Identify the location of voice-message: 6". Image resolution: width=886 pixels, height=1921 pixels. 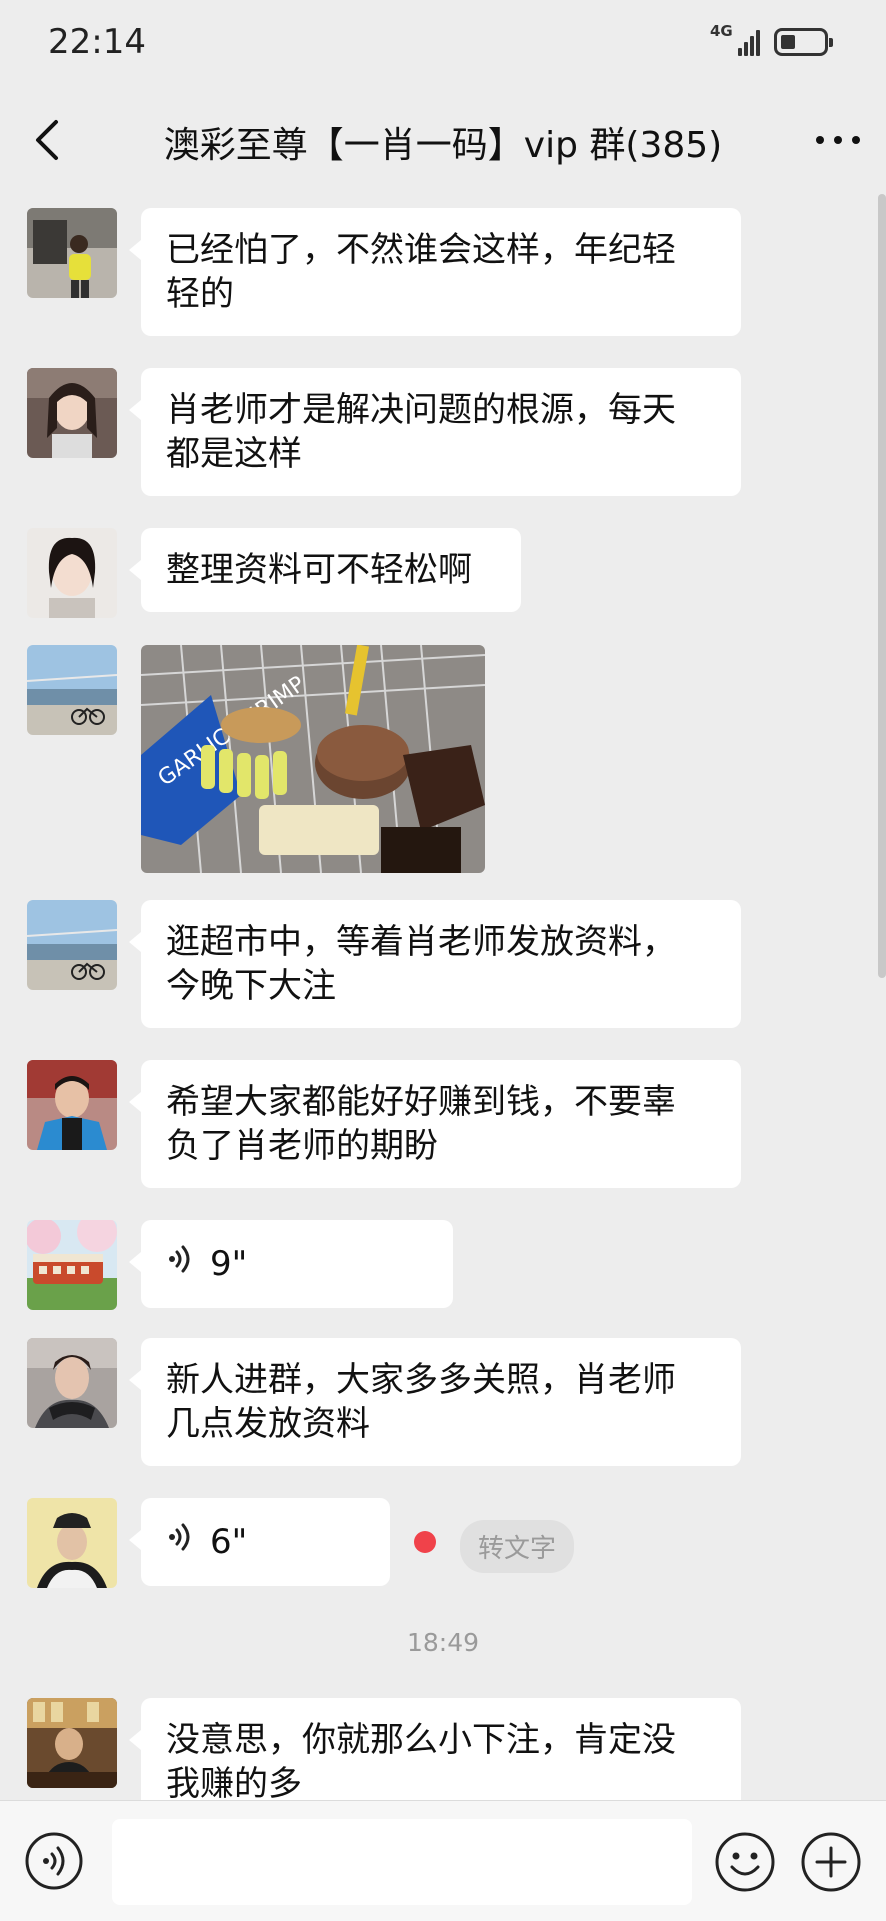
(259, 1542).